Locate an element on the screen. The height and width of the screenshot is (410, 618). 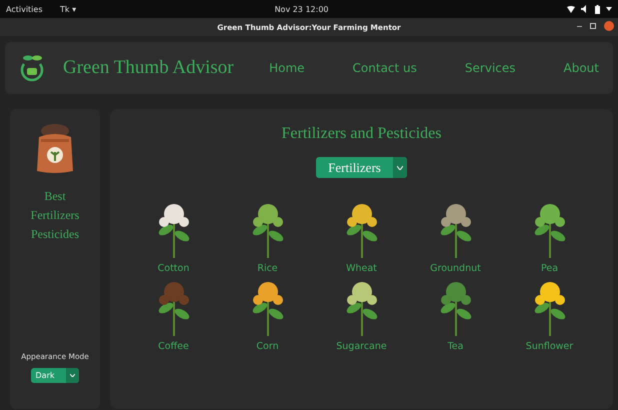
nav-link: Home is located at coordinates (287, 68).